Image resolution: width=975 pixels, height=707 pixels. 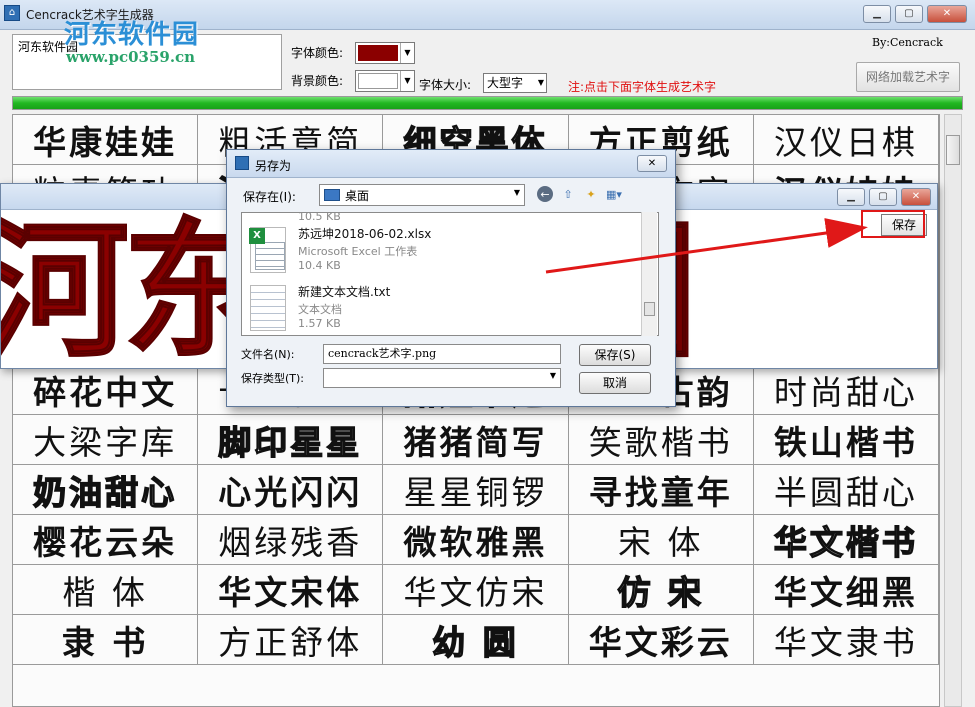 What do you see at coordinates (846, 139) in the screenshot?
I see `font-sample-cell: 汉仪日棋` at bounding box center [846, 139].